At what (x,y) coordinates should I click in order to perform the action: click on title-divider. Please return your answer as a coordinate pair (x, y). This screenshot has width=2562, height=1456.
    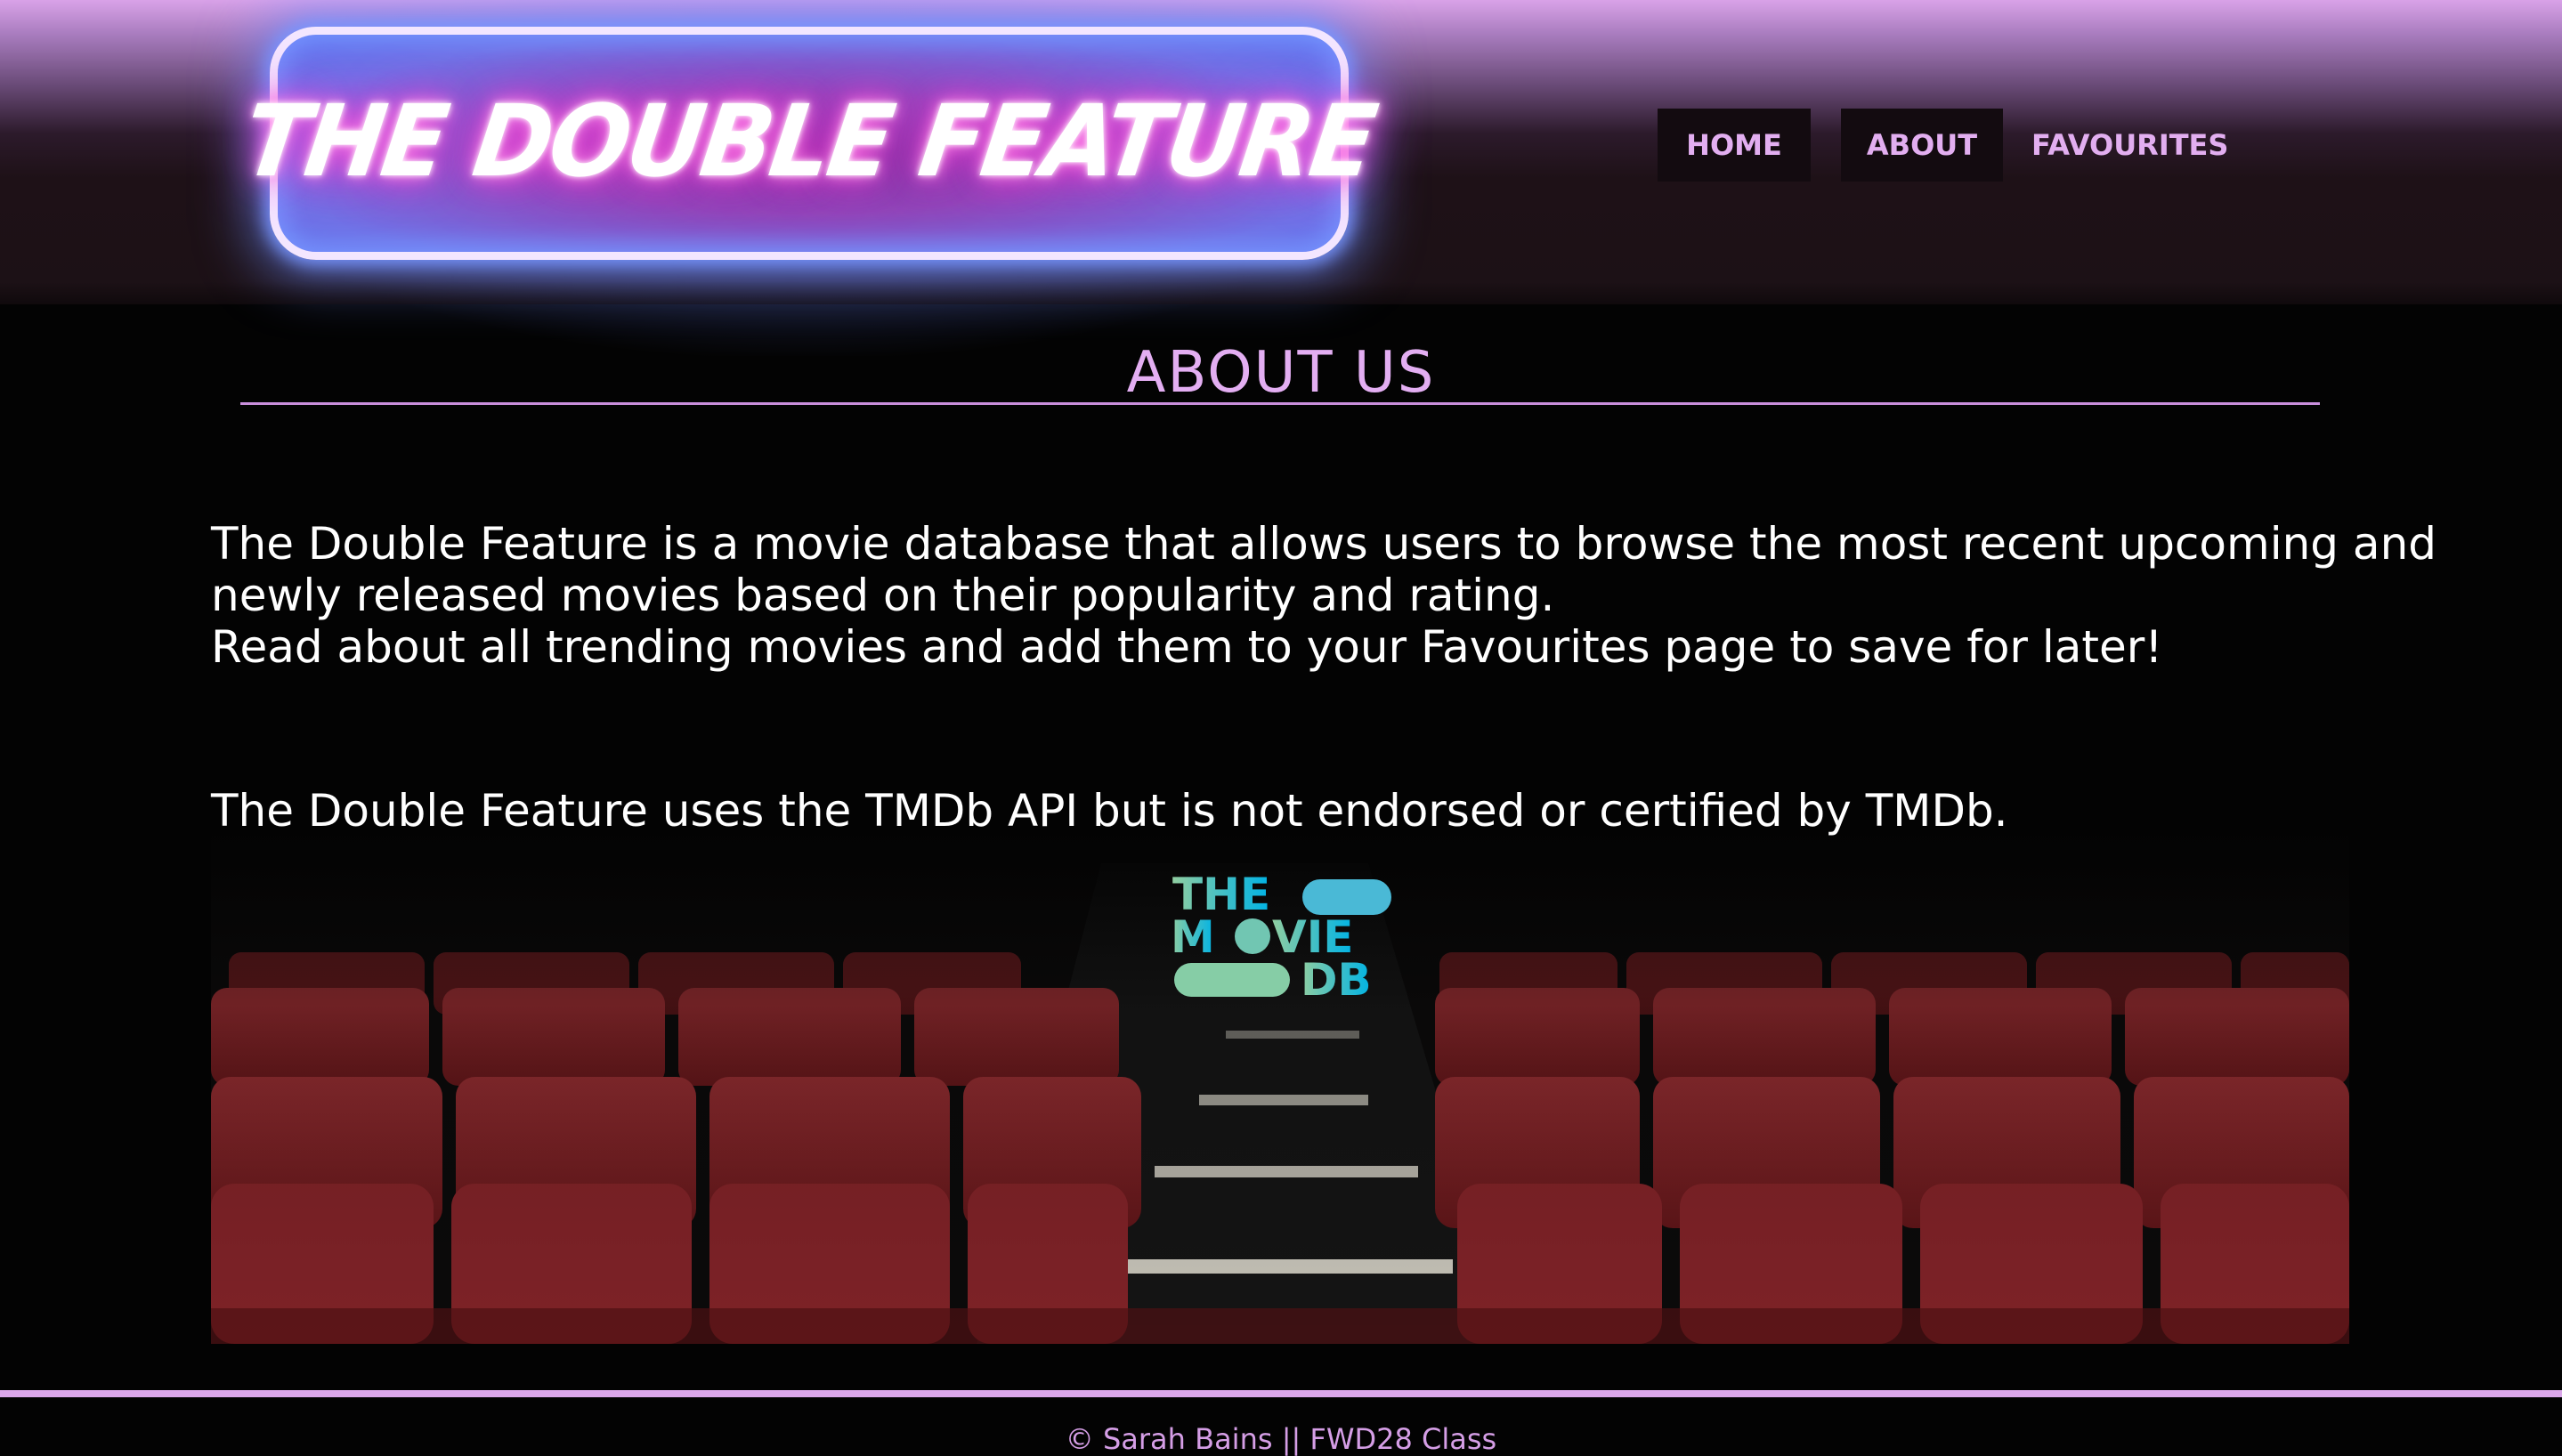
    Looking at the image, I should click on (1280, 403).